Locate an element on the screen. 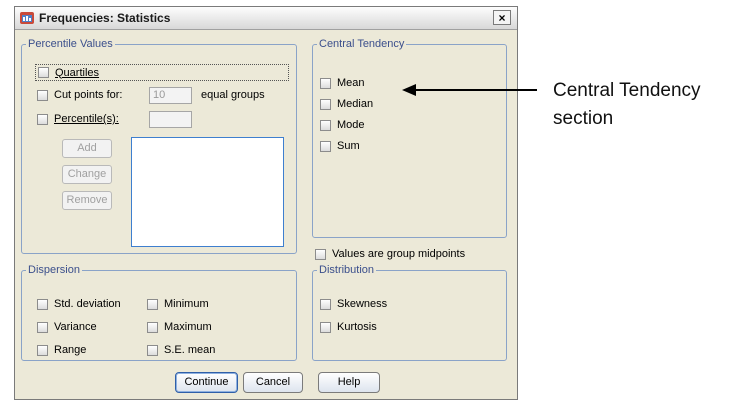 This screenshot has height=407, width=744. skewness-option: Skewness is located at coordinates (353, 304).